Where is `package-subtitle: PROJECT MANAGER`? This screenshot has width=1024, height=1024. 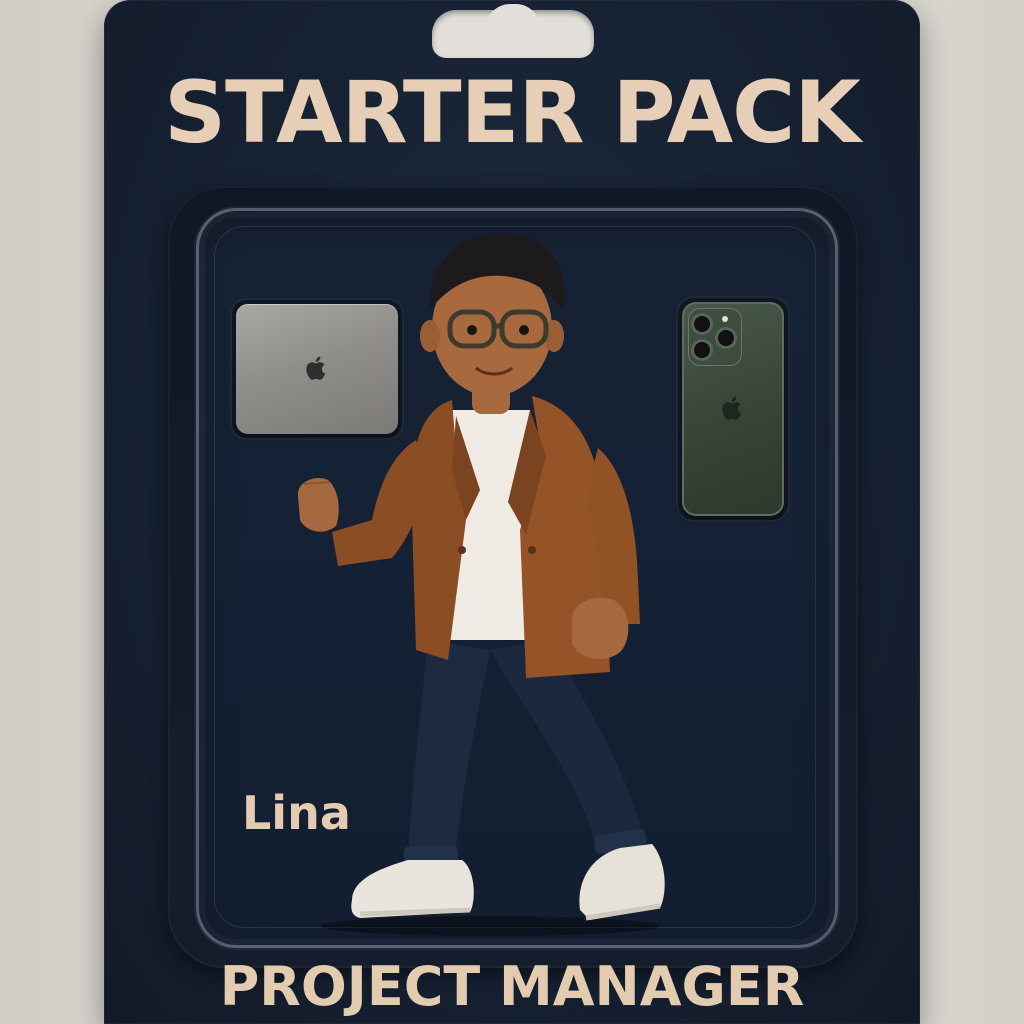 package-subtitle: PROJECT MANAGER is located at coordinates (512, 986).